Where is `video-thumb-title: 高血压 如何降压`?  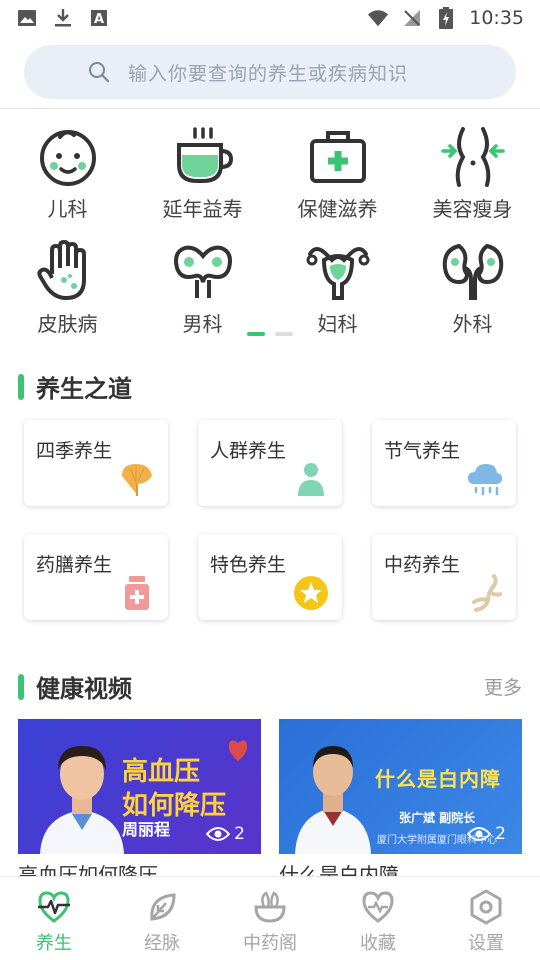 video-thumb-title: 高血压 如何降压 is located at coordinates (174, 789).